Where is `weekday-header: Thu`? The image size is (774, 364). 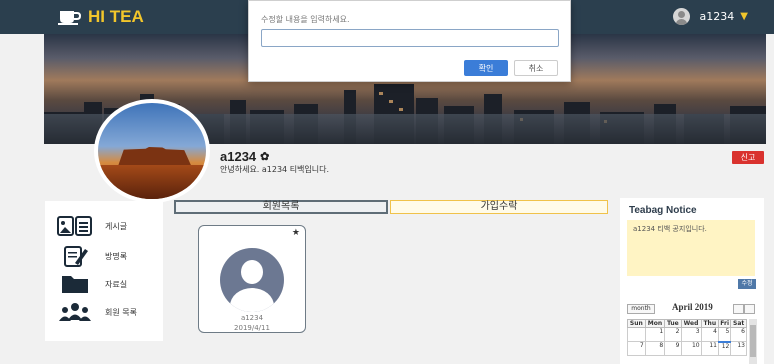
weekday-header: Thu is located at coordinates (709, 323).